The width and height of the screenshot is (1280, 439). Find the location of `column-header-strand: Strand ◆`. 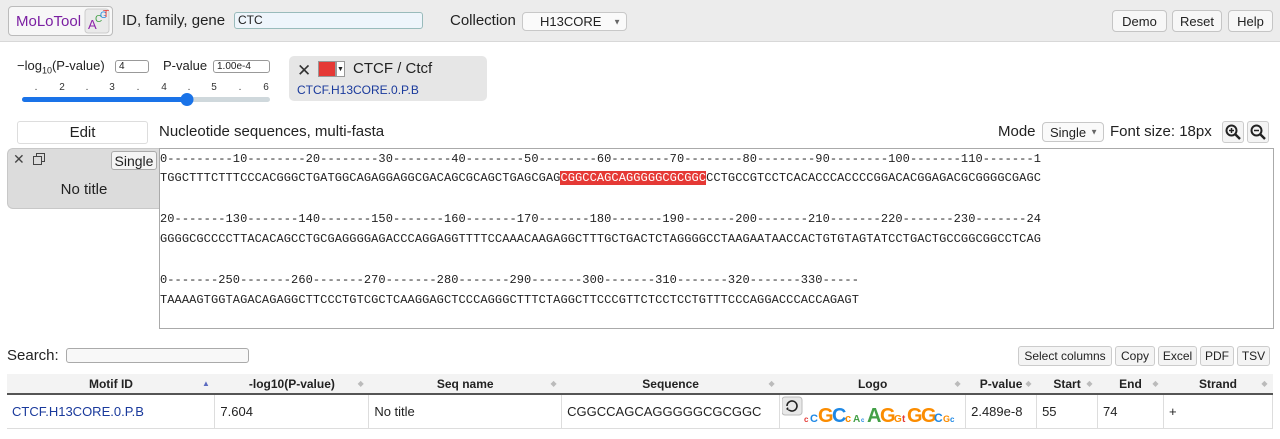

column-header-strand: Strand ◆ is located at coordinates (1218, 384).